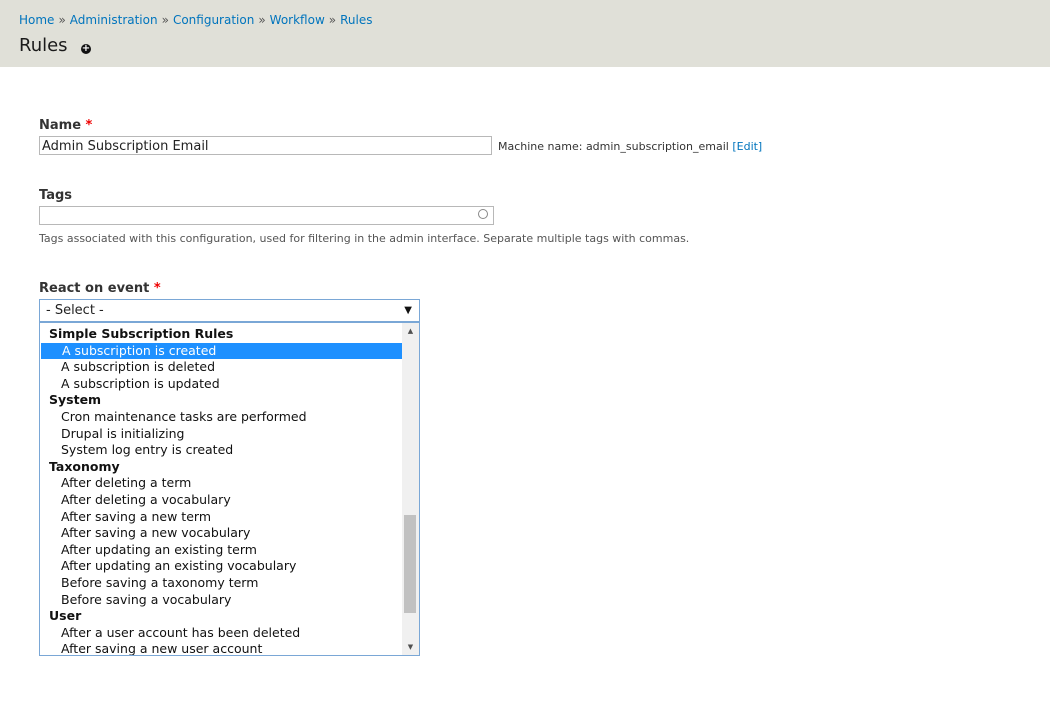  What do you see at coordinates (229, 310) in the screenshot?
I see `event-select: - Select - ▼` at bounding box center [229, 310].